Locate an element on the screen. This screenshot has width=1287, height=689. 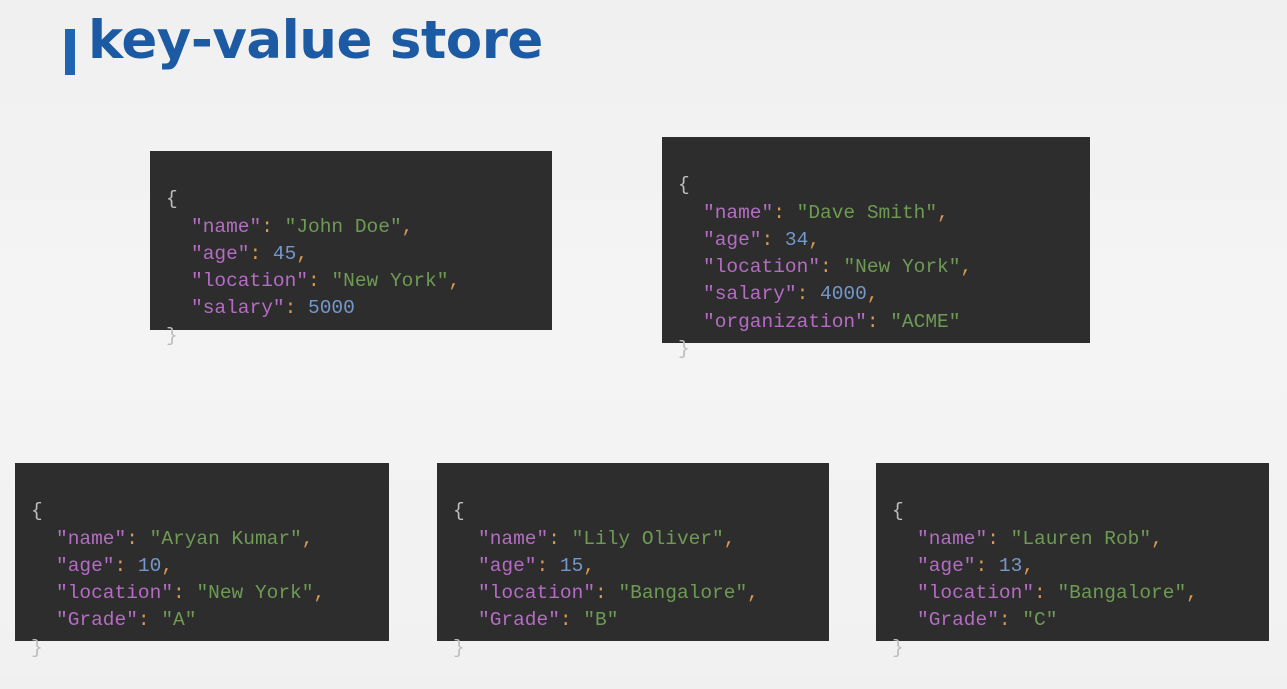
field-grade: "Grade": "B" is located at coordinates (641, 620).